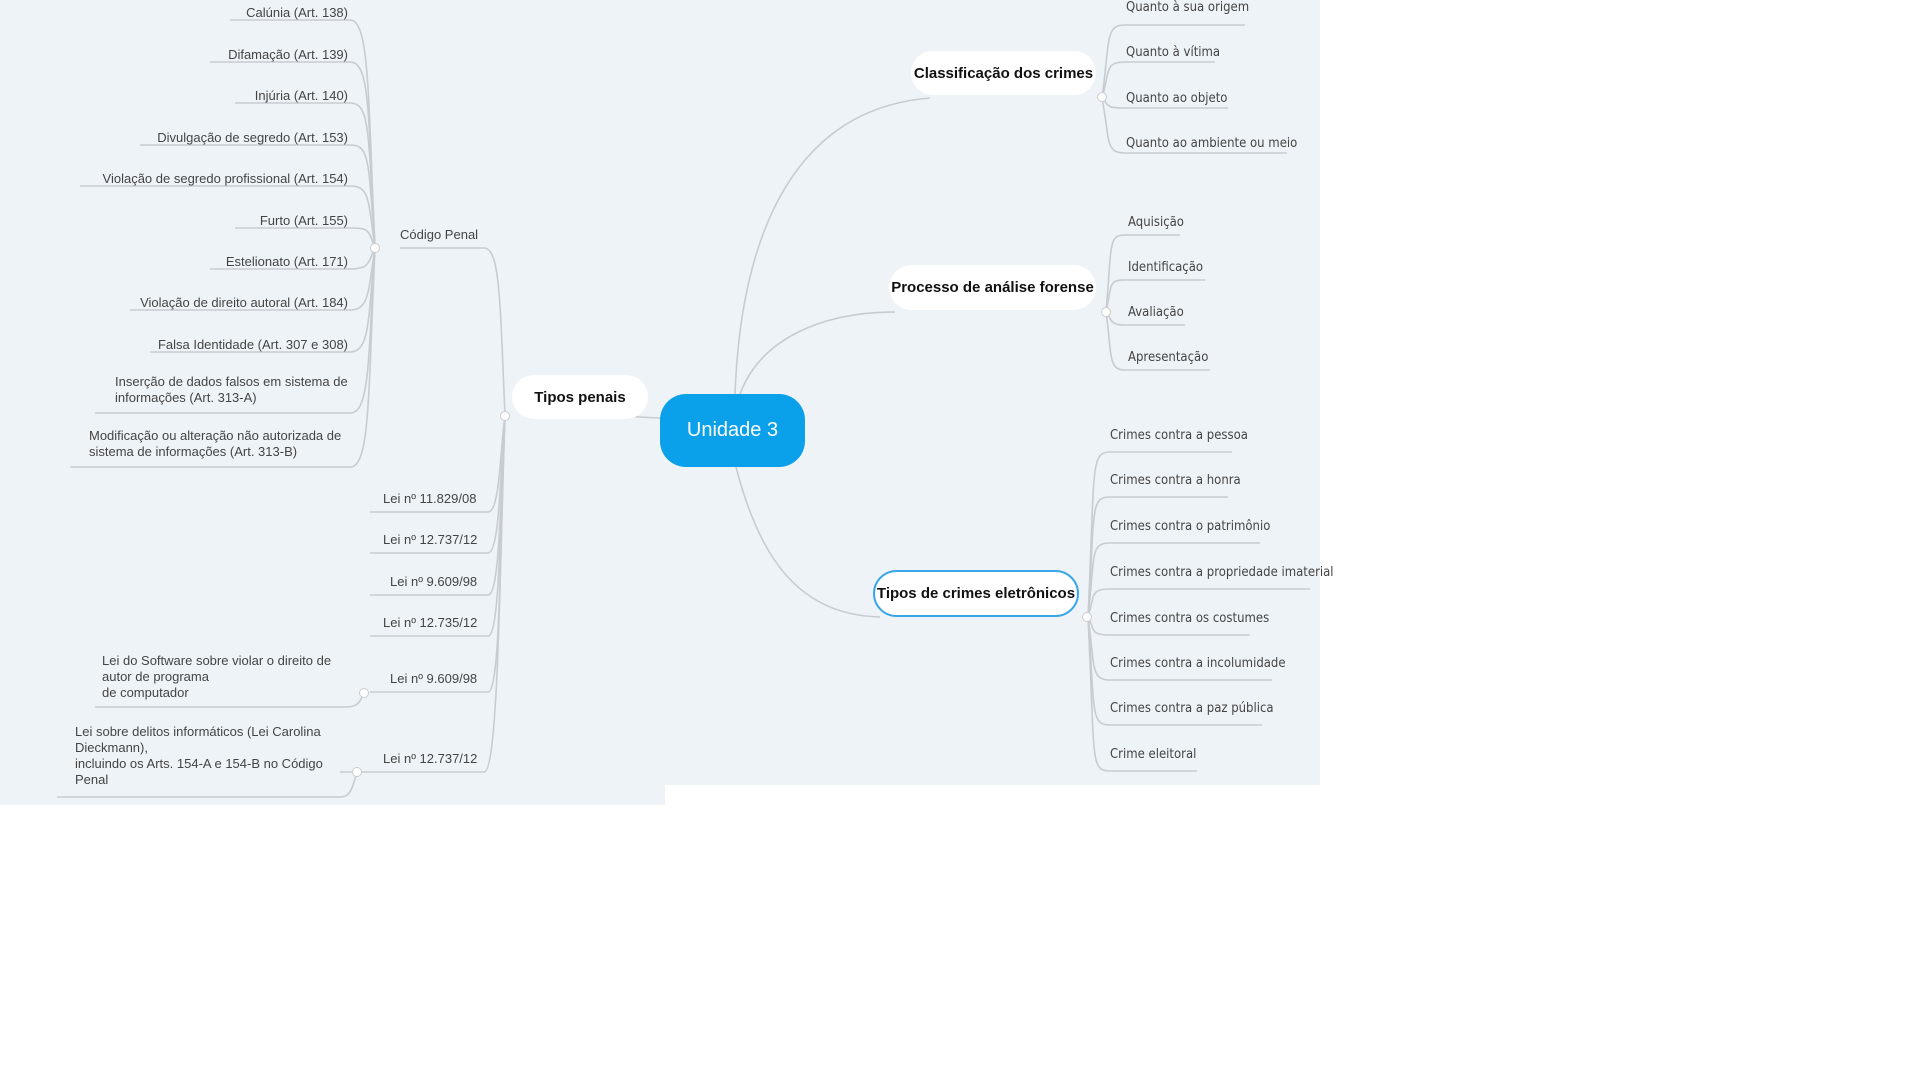 The width and height of the screenshot is (1920, 1080). Describe the element at coordinates (1190, 527) in the screenshot. I see `leaf-crimes-patrimonio: Crimes contra o patrimônio` at that location.